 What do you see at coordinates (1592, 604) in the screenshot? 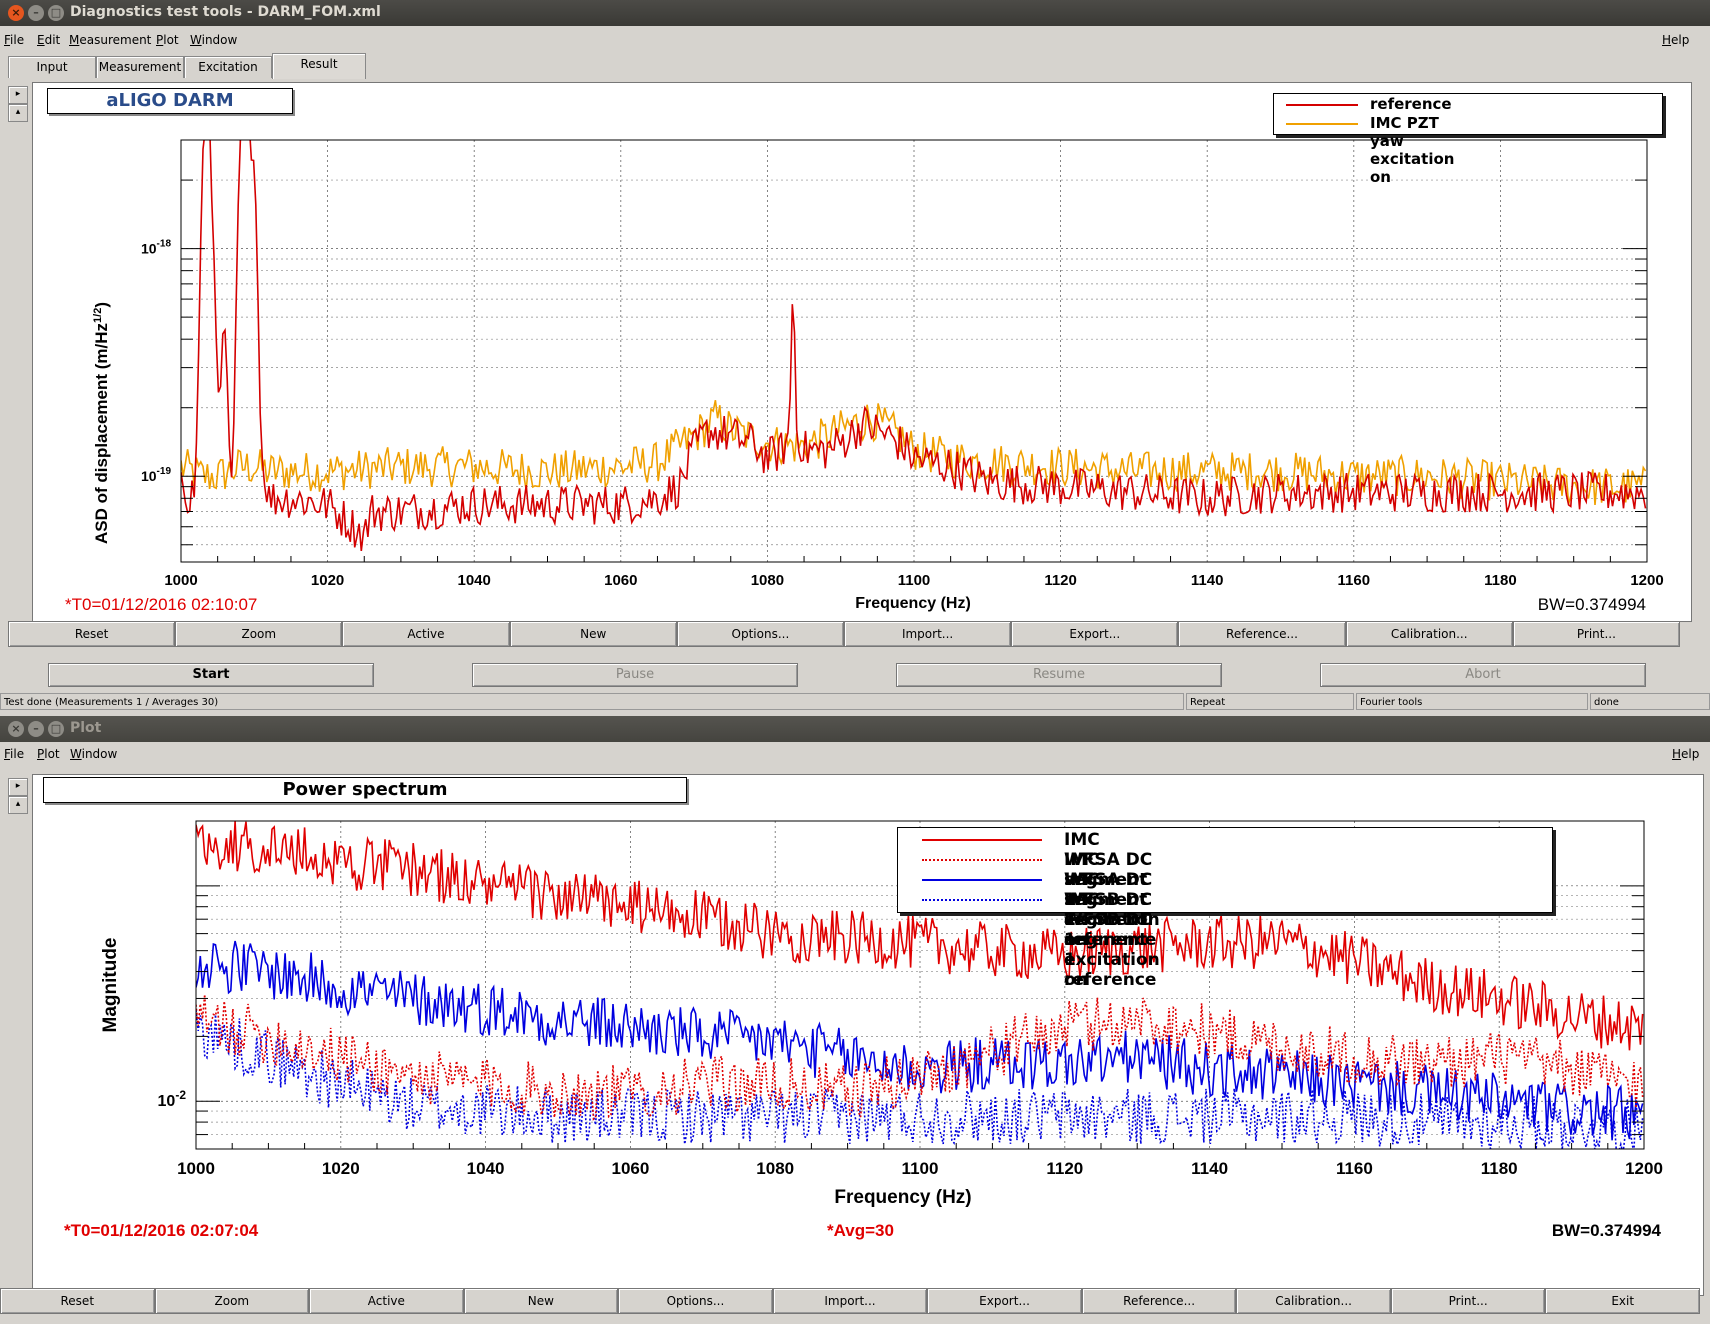
I see `bandwidth-label: BW=0.374994` at bounding box center [1592, 604].